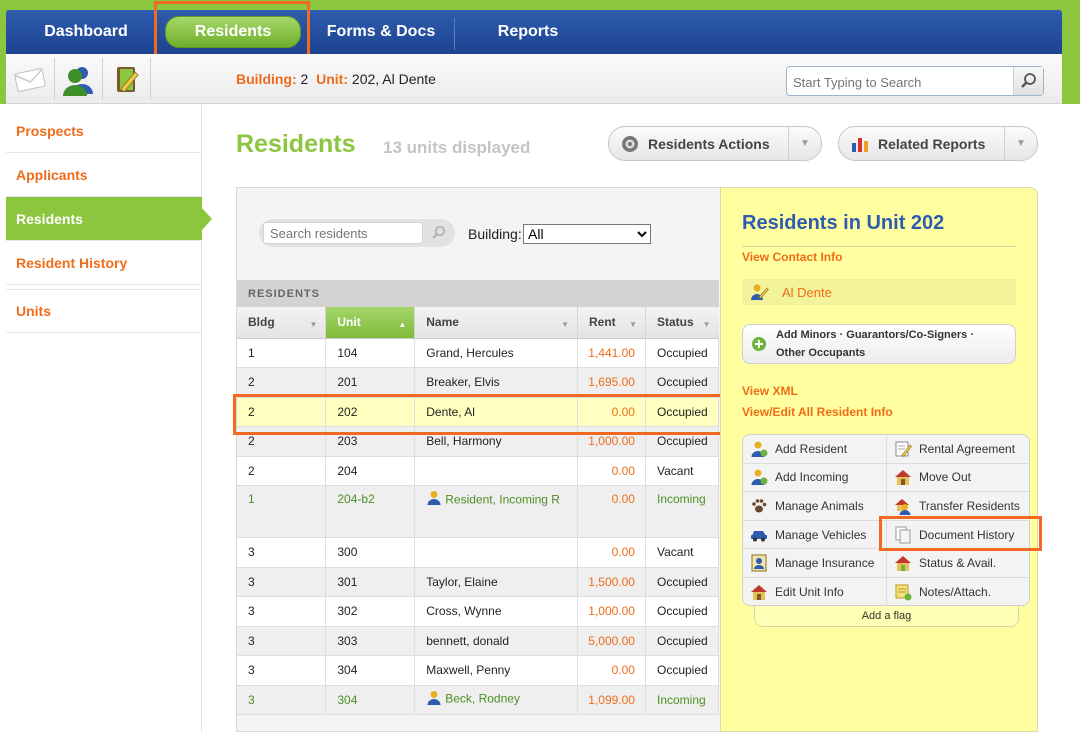 This screenshot has width=1080, height=732. What do you see at coordinates (336, 79) in the screenshot?
I see `breadcrumb: Building: 2 Unit: 202, Al Dente` at bounding box center [336, 79].